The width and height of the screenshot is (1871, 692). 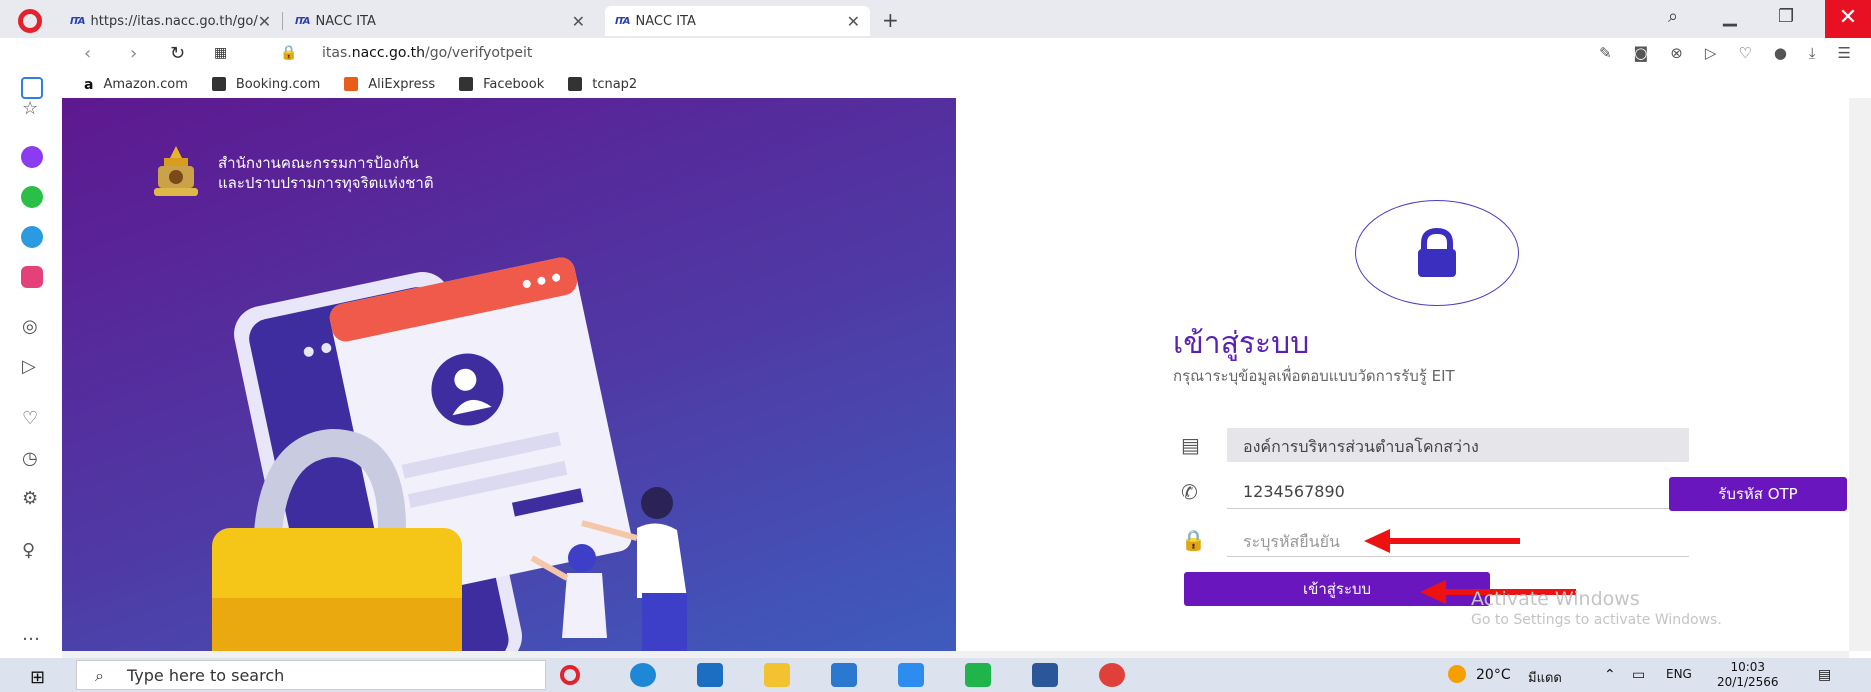 I want to click on taskbar-search: ⌕ Type here to search, so click(x=311, y=675).